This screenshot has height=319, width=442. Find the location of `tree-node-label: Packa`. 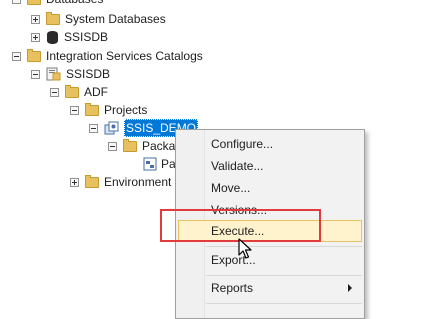

tree-node-label: Packa is located at coordinates (159, 146).